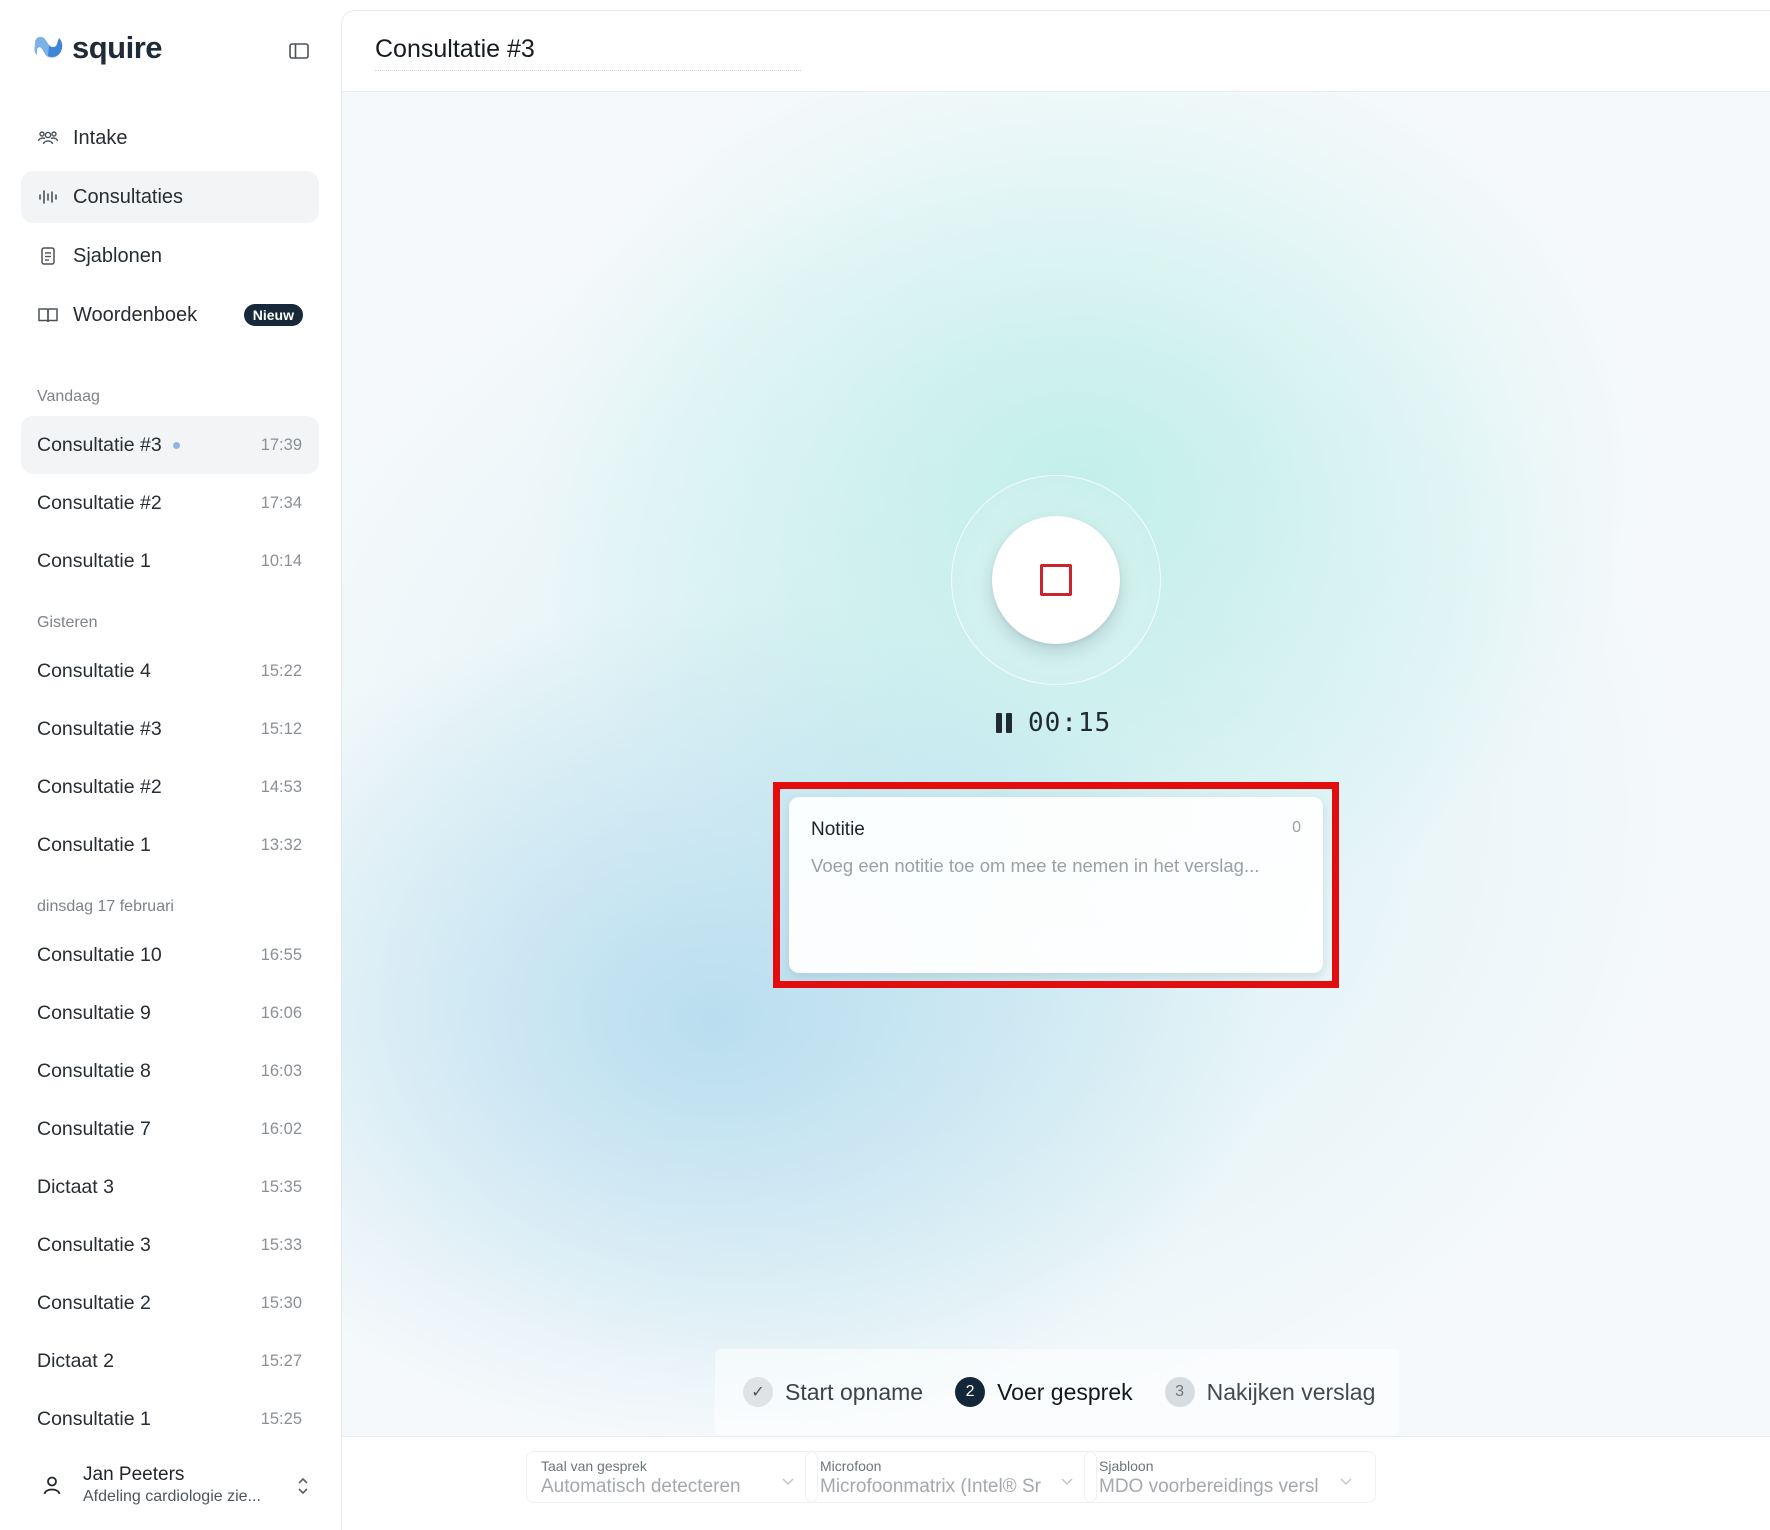  Describe the element at coordinates (170, 1245) in the screenshot. I see `history-item: Consultatie 3 15:33` at that location.